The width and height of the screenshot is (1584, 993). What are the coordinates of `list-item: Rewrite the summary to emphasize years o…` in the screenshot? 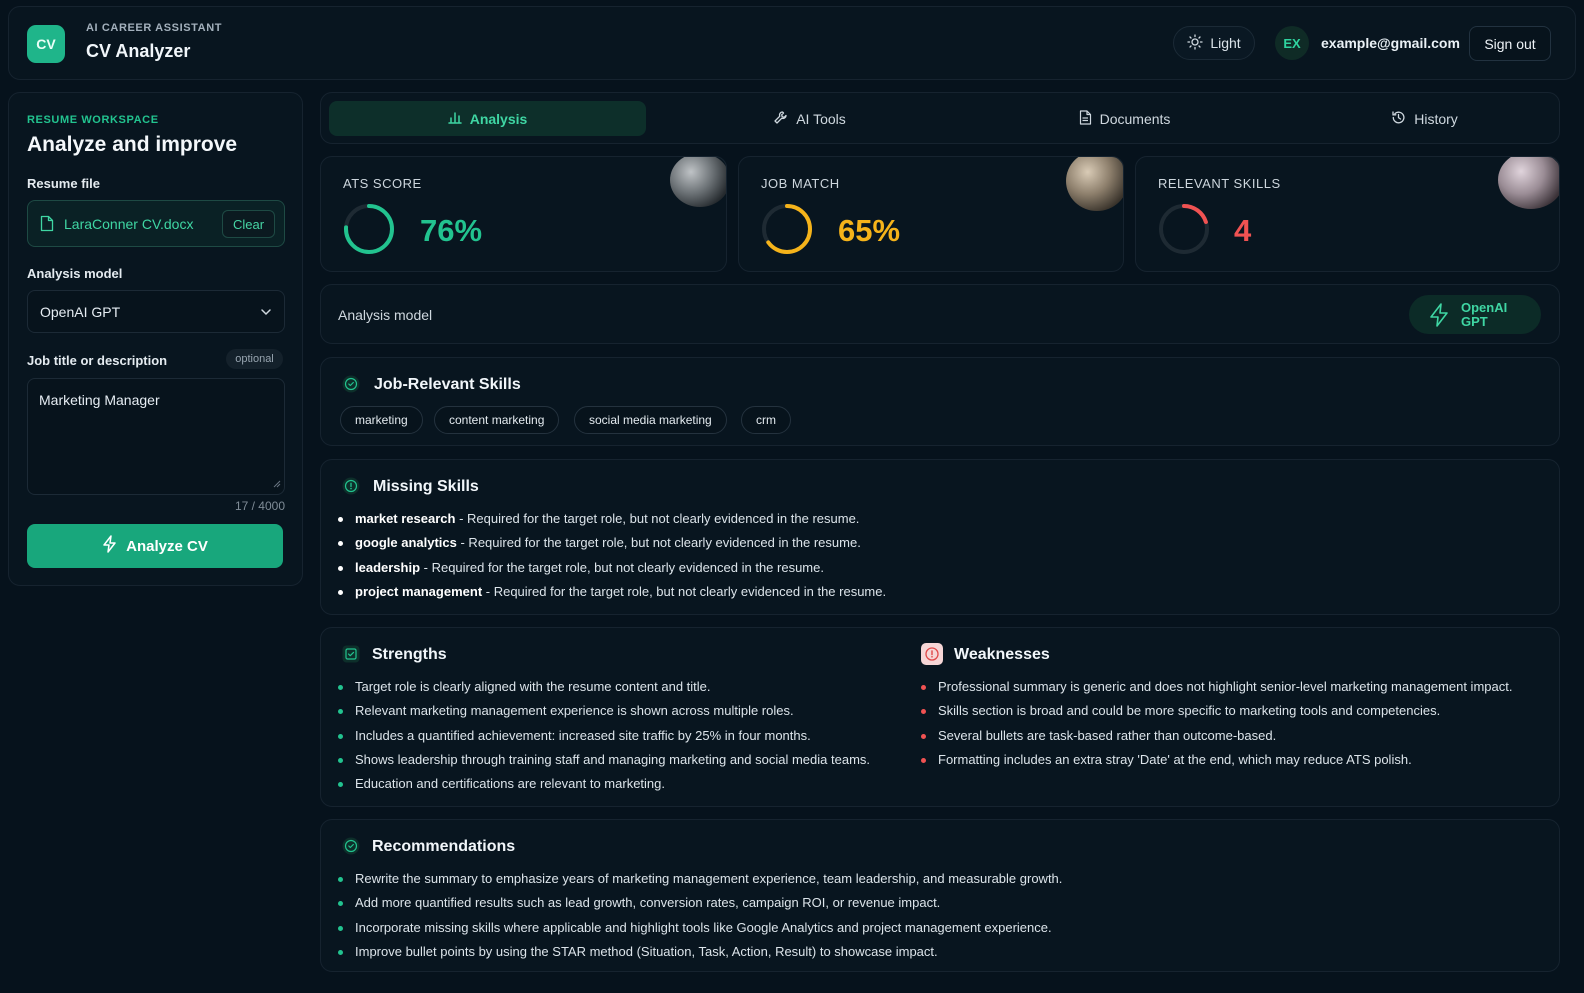 It's located at (699, 882).